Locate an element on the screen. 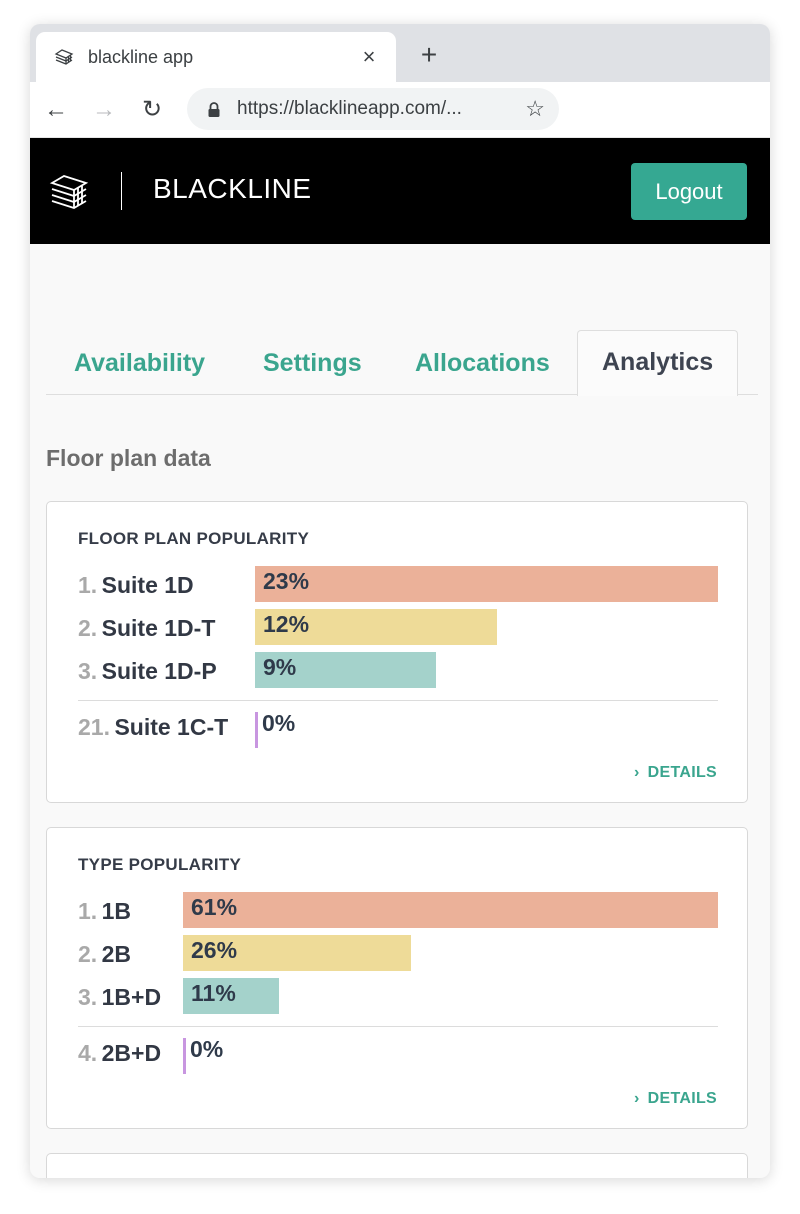 This screenshot has width=800, height=1214. row-label: Suite 1D-P is located at coordinates (159, 671).